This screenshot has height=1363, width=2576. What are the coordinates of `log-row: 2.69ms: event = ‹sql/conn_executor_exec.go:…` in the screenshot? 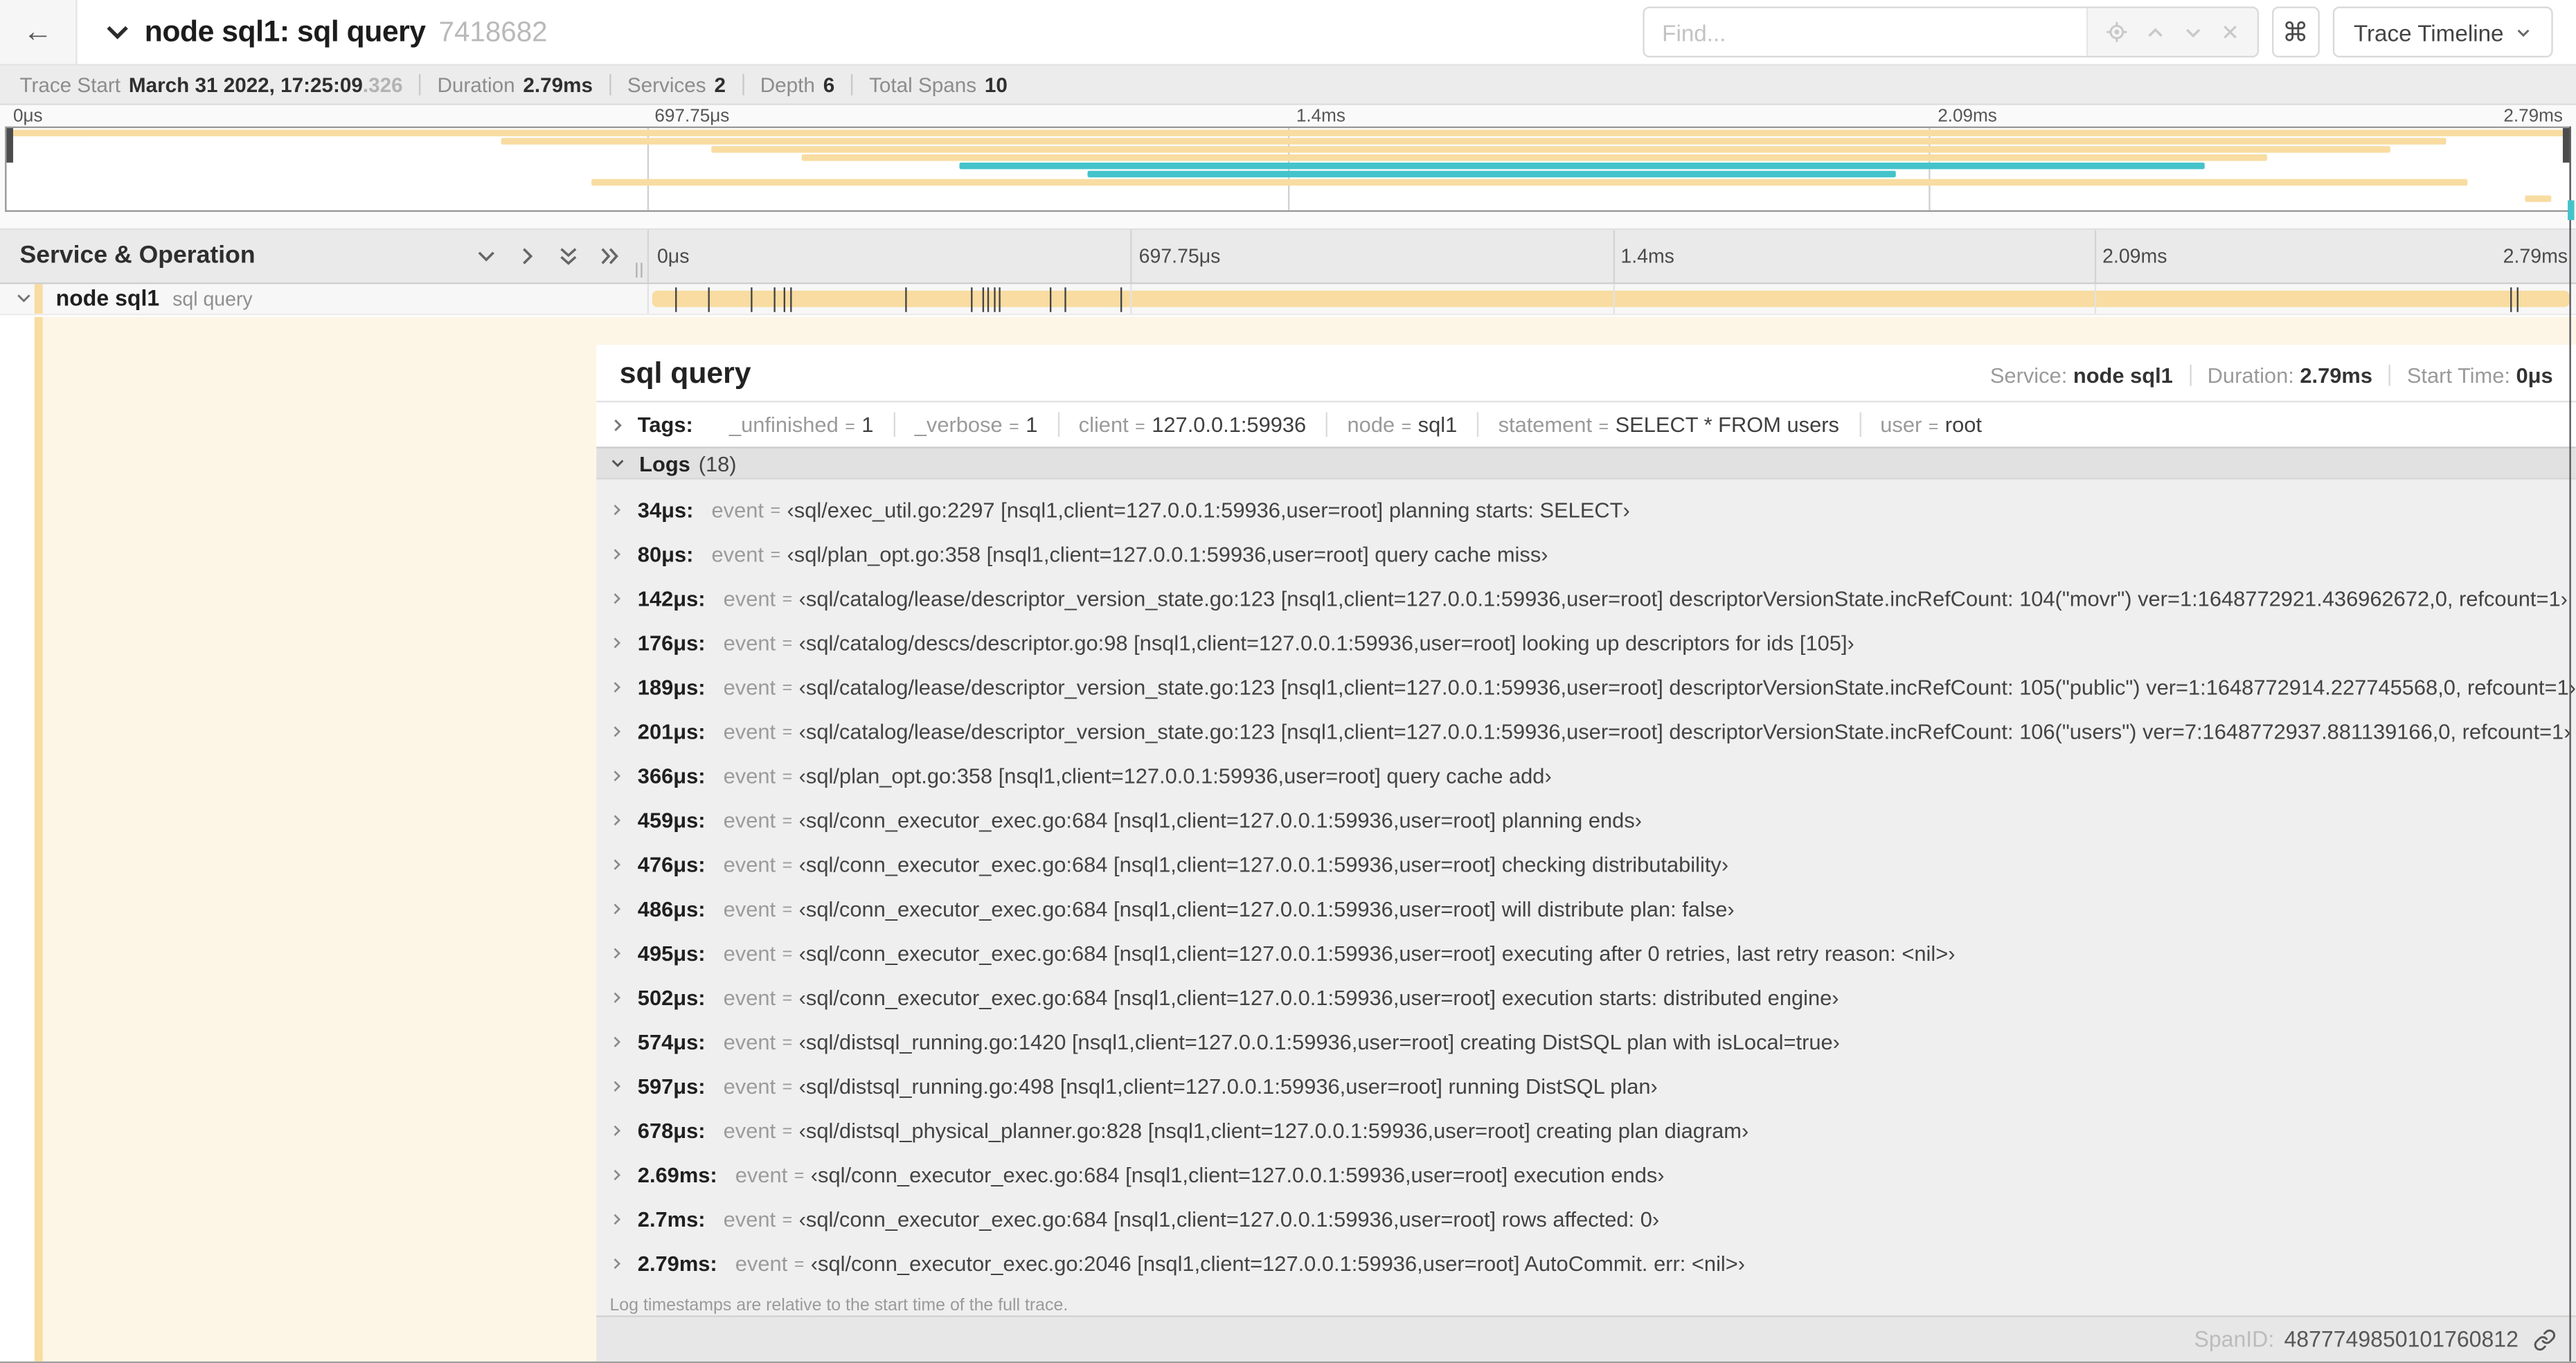 It's located at (1586, 1175).